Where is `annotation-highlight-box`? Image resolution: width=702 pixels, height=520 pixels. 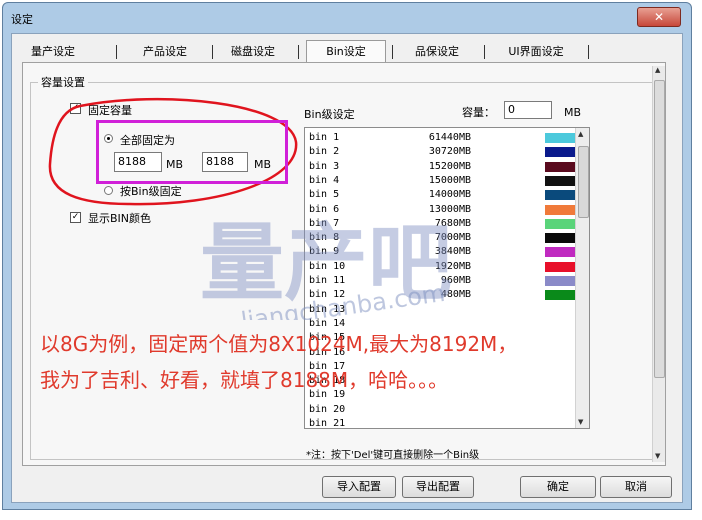
annotation-highlight-box is located at coordinates (192, 152).